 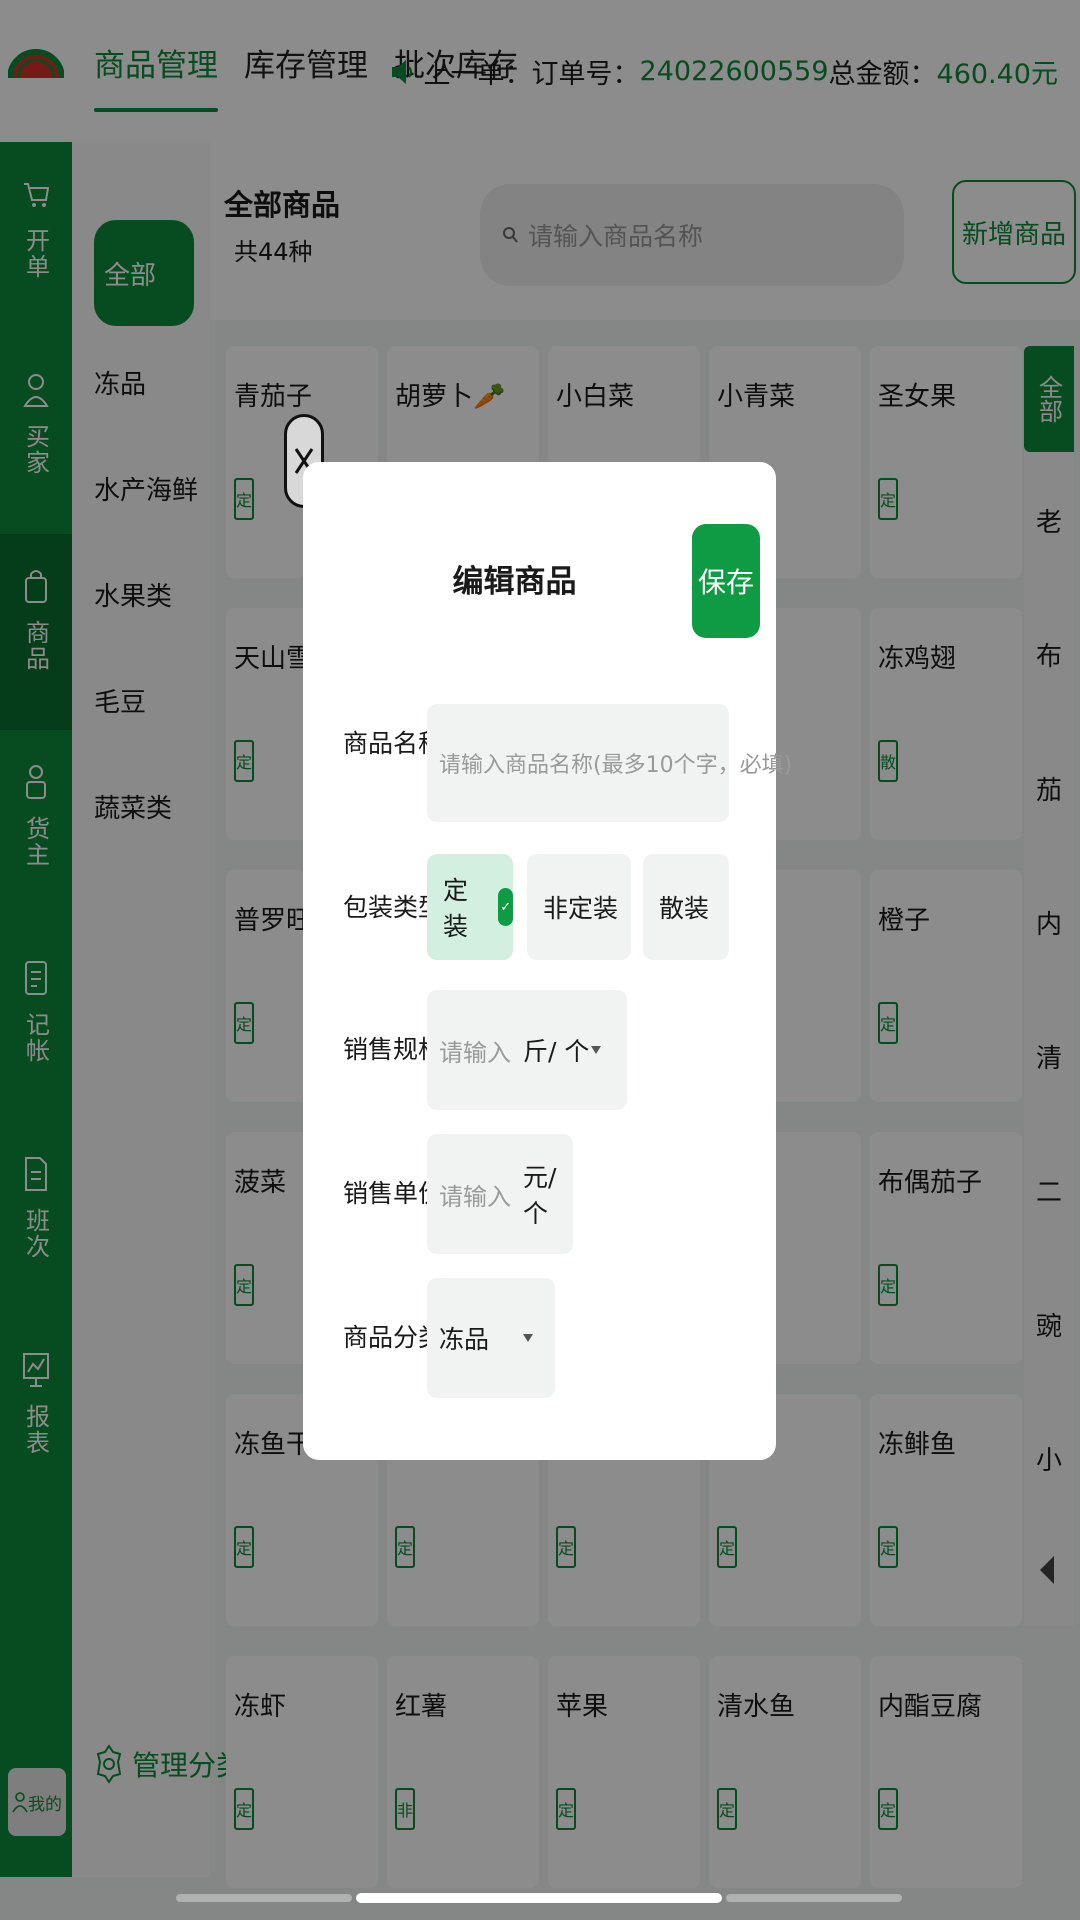 What do you see at coordinates (505, 907) in the screenshot?
I see `check-icon: ✓` at bounding box center [505, 907].